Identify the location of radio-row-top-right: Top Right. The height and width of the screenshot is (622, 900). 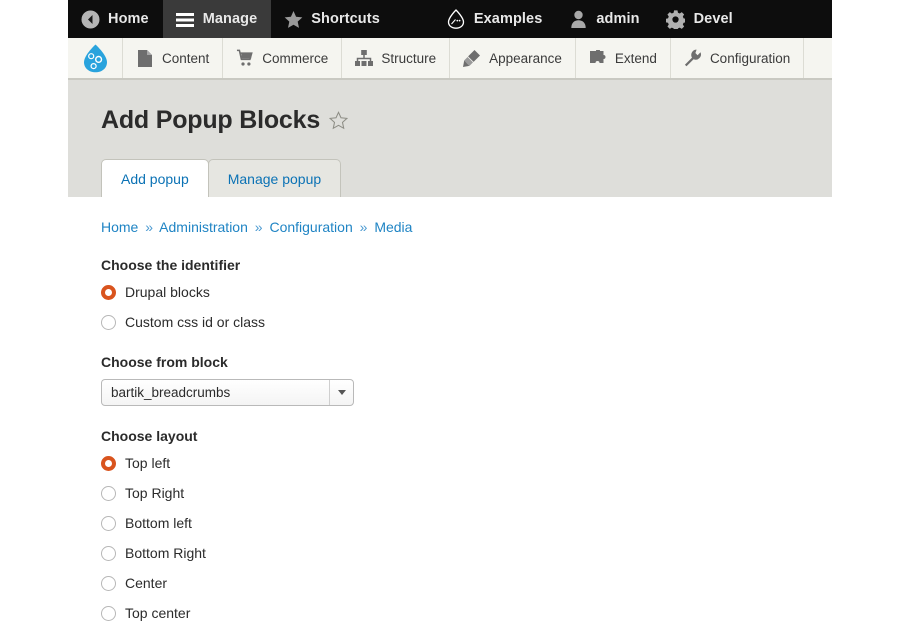
(466, 493).